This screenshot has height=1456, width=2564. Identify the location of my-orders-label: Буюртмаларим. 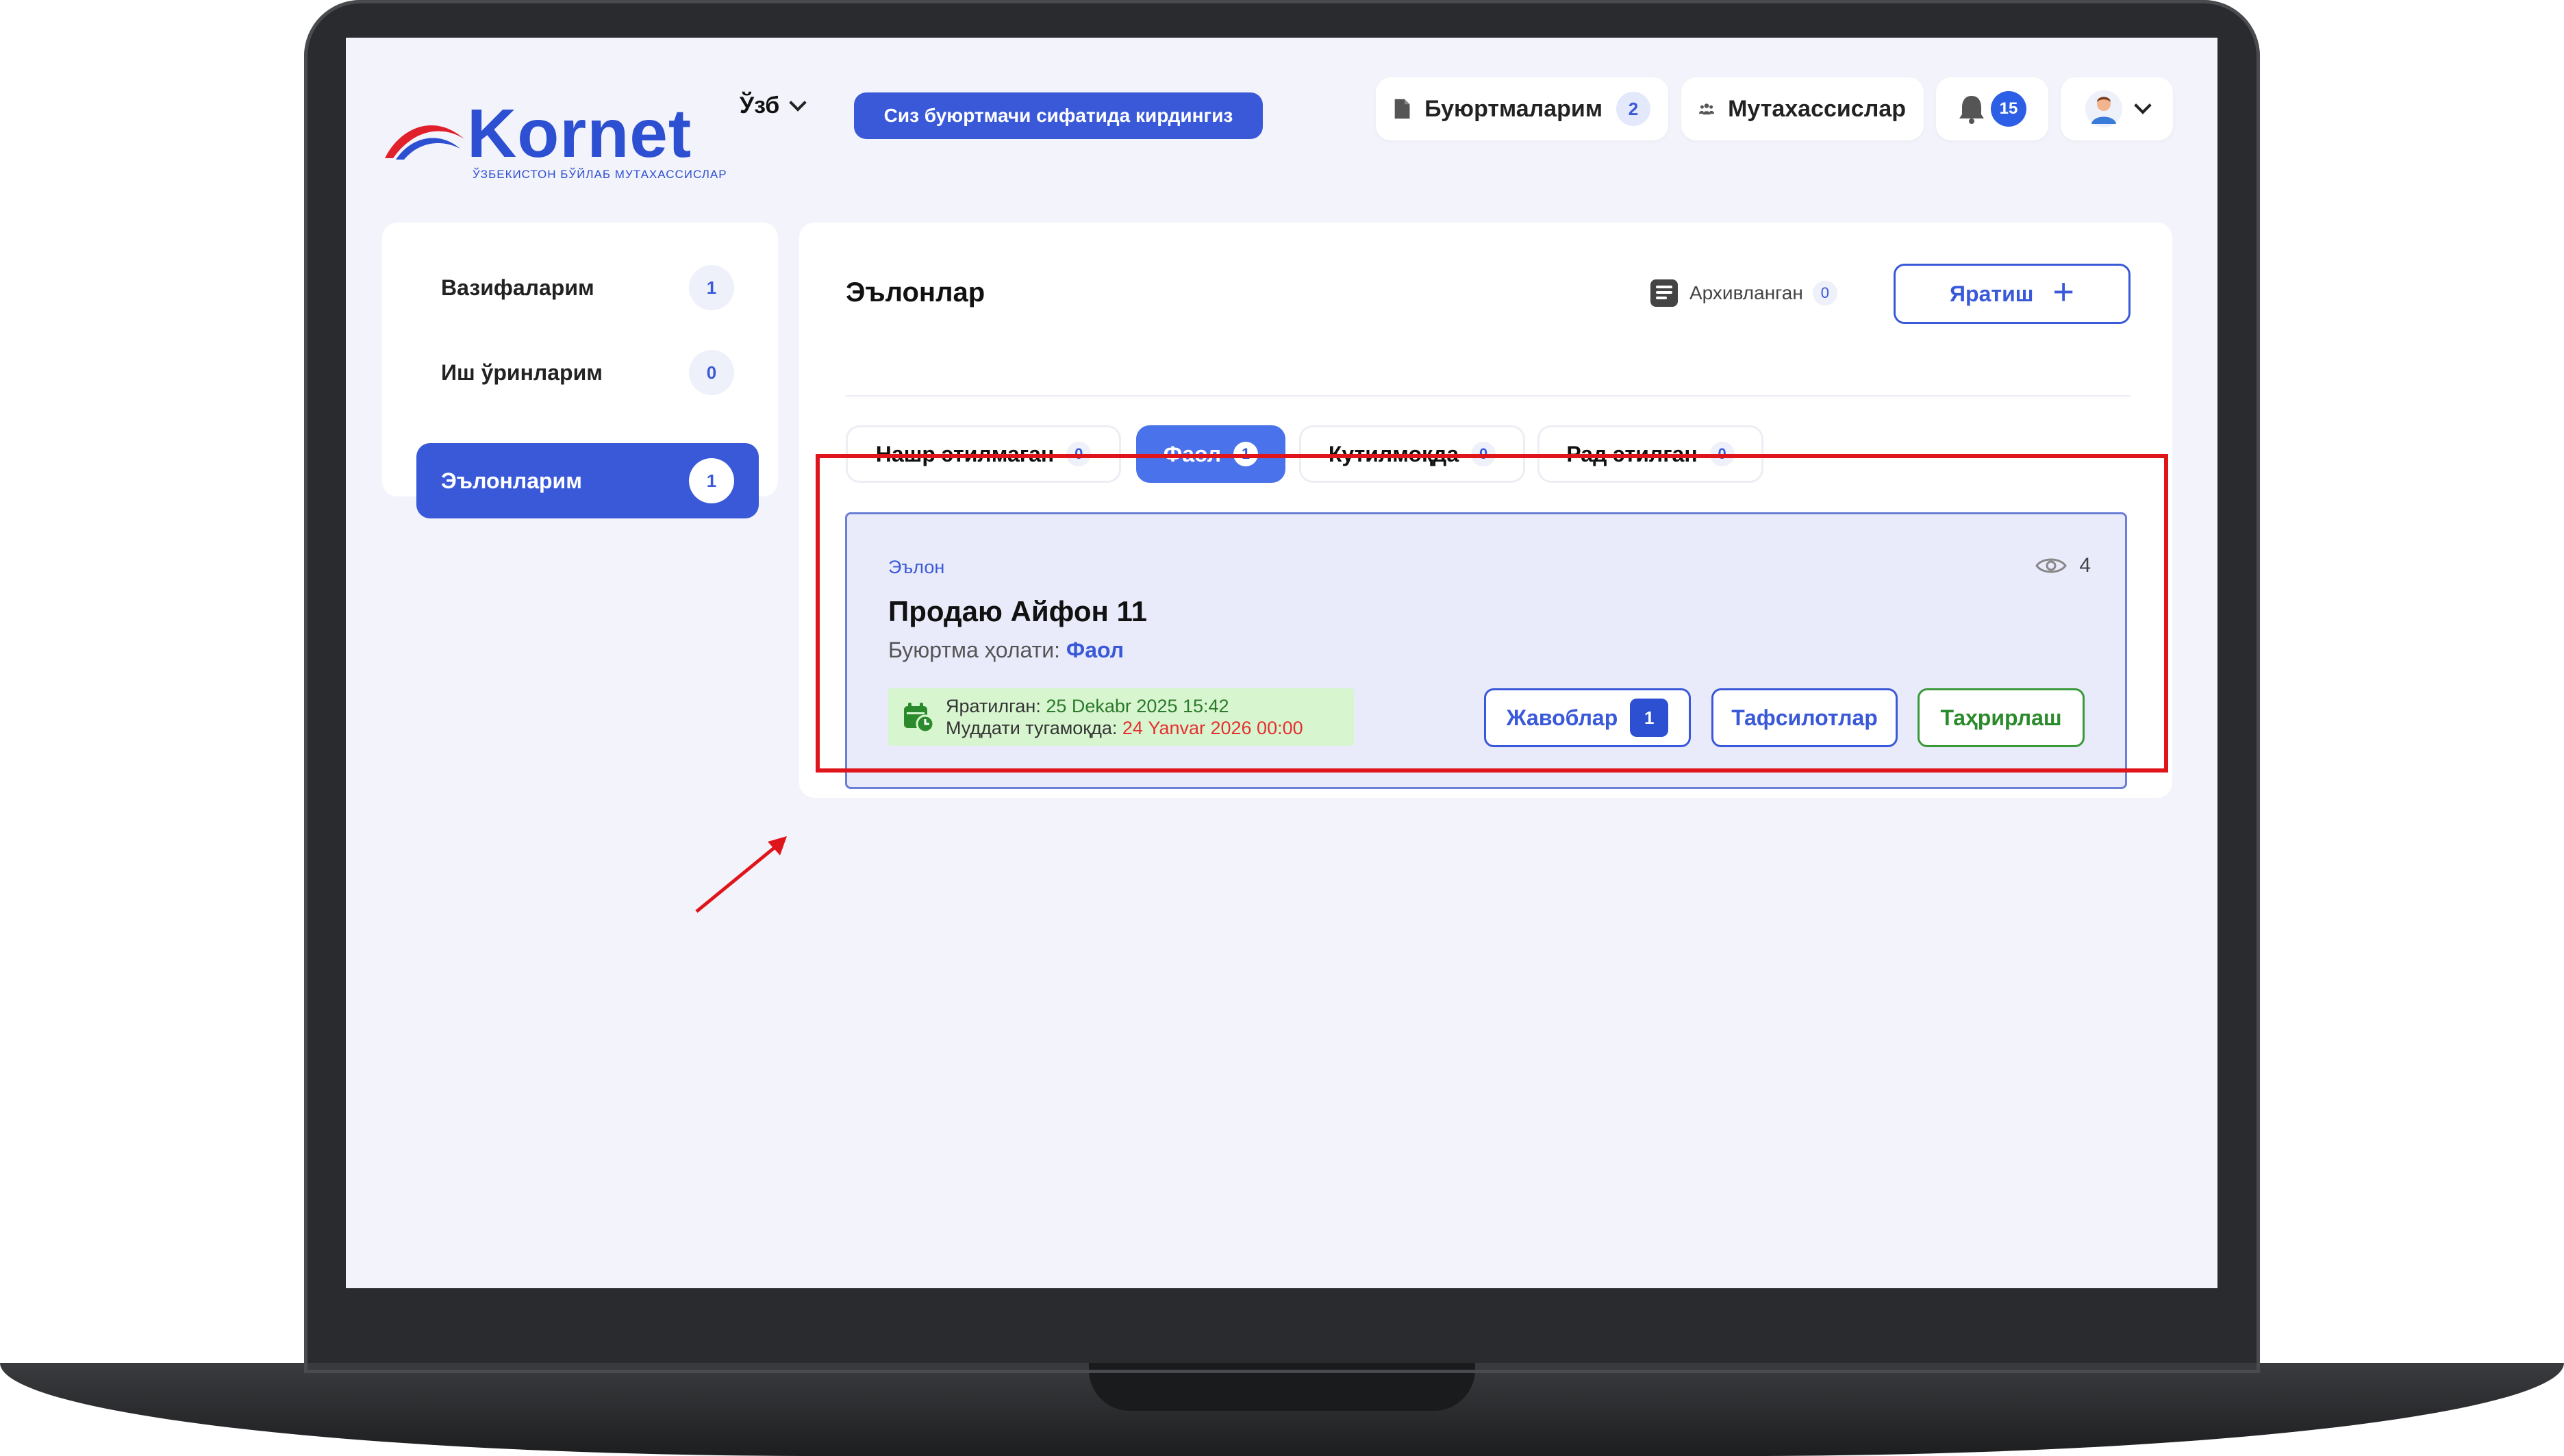
(1513, 108).